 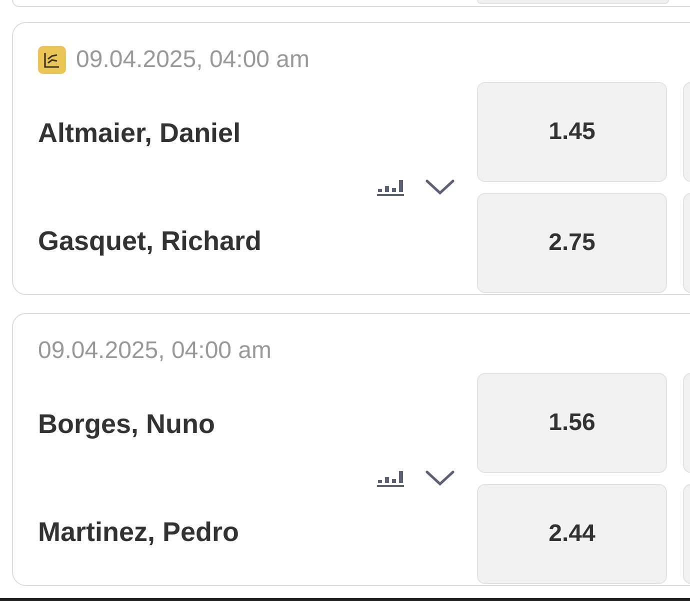 I want to click on odds-button: 1.45, so click(x=572, y=132).